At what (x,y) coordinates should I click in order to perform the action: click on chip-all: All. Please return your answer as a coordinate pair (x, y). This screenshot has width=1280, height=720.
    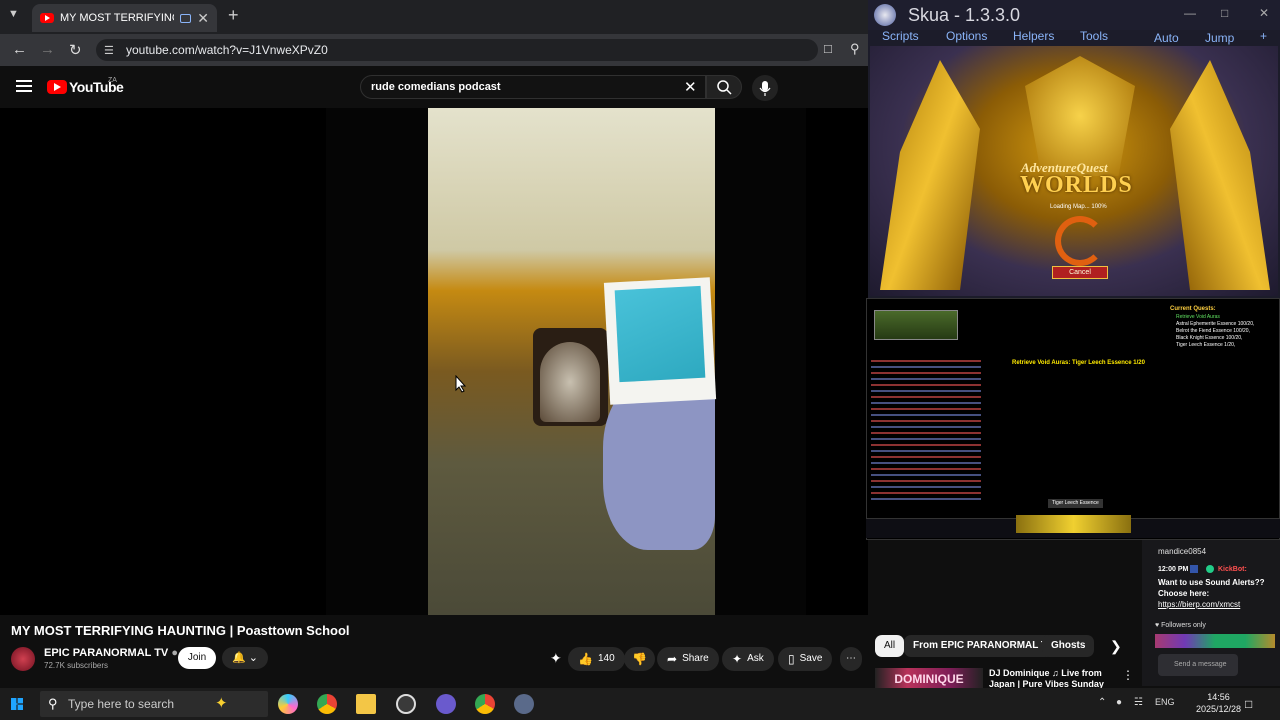
    Looking at the image, I should click on (890, 646).